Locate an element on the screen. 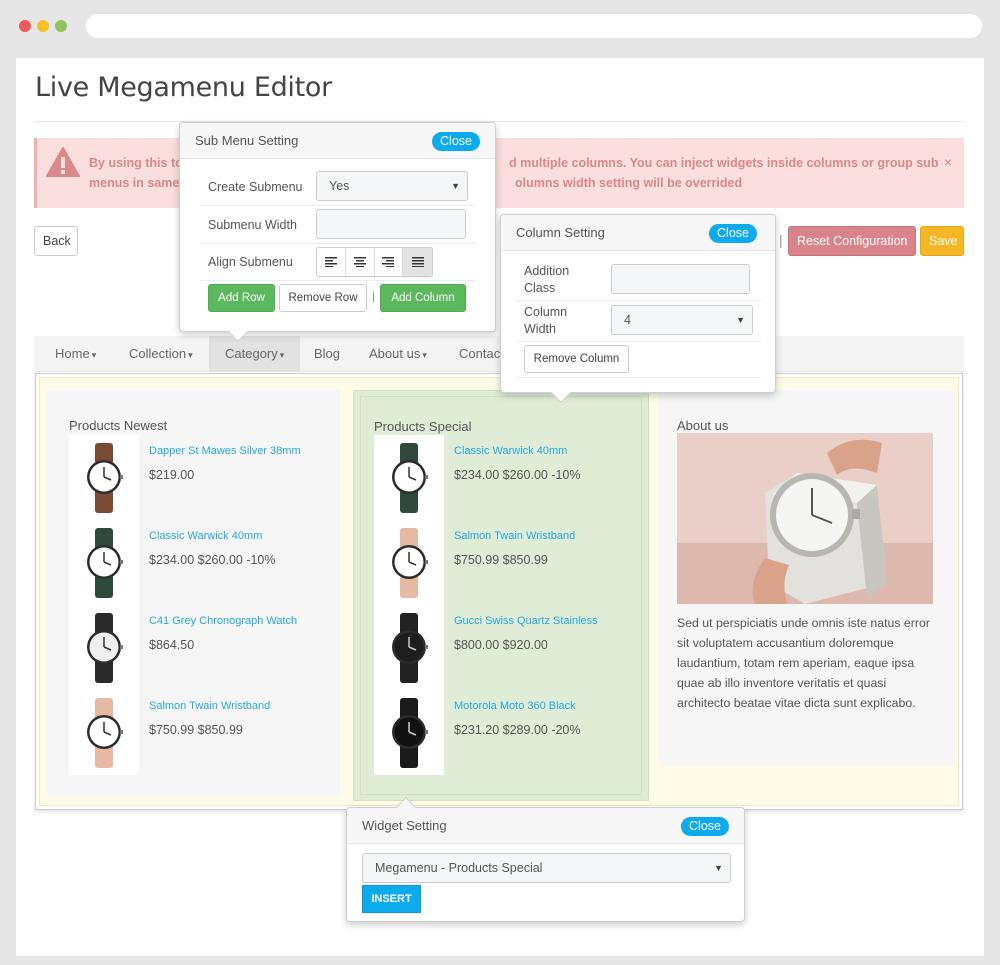  window-maximize-dot is located at coordinates (61, 26).